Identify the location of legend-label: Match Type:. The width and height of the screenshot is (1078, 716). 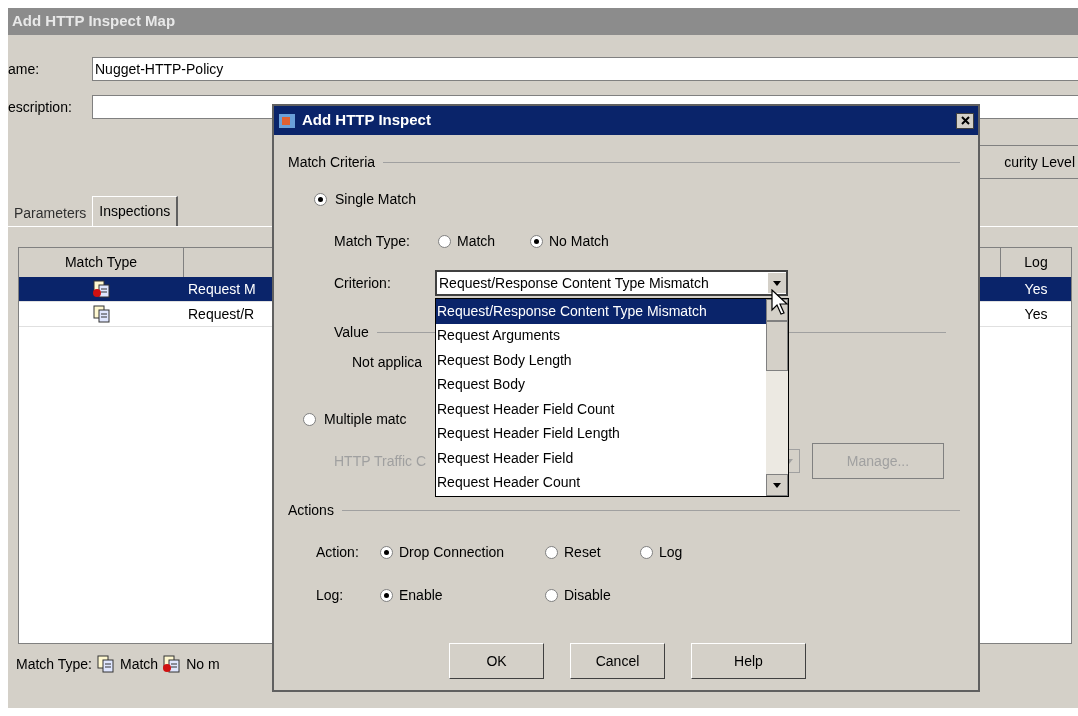
(54, 664).